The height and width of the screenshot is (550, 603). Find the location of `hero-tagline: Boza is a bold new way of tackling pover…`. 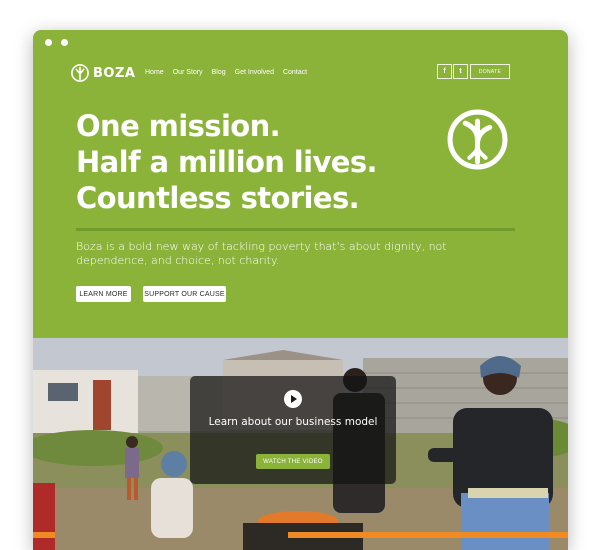

hero-tagline: Boza is a bold new way of tackling pover… is located at coordinates (261, 253).